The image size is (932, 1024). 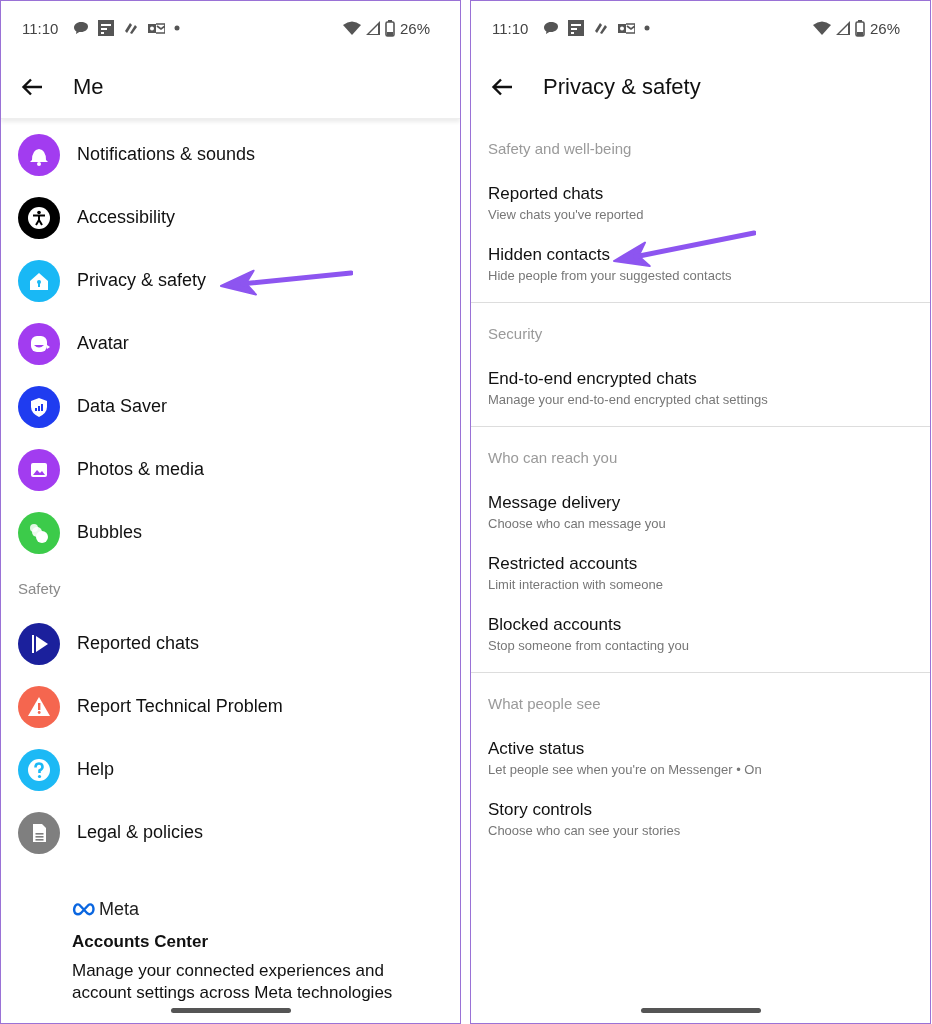 What do you see at coordinates (39, 588) in the screenshot?
I see `section-heading: Safety` at bounding box center [39, 588].